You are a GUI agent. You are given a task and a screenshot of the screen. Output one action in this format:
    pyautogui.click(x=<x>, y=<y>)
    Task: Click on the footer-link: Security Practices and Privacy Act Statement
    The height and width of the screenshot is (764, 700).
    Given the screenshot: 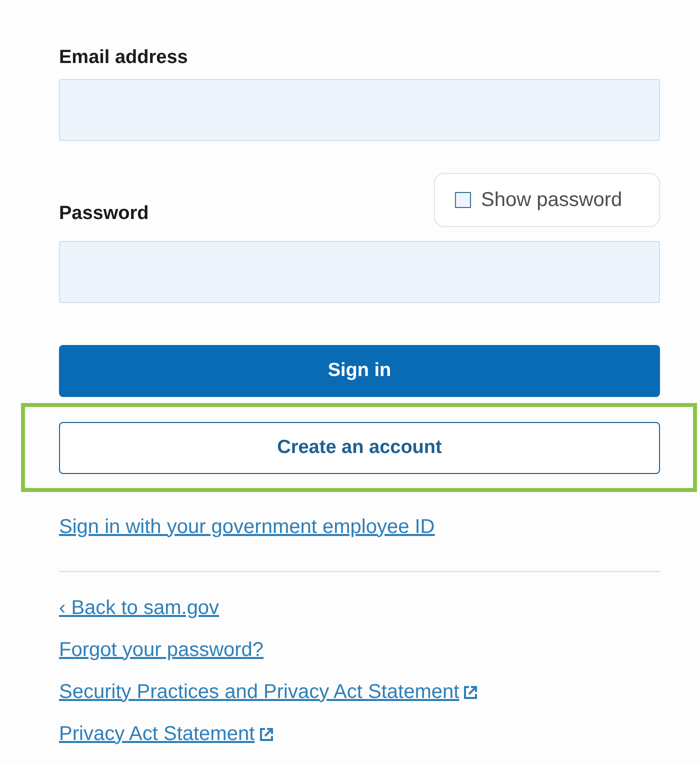 What is the action you would take?
    pyautogui.click(x=268, y=692)
    